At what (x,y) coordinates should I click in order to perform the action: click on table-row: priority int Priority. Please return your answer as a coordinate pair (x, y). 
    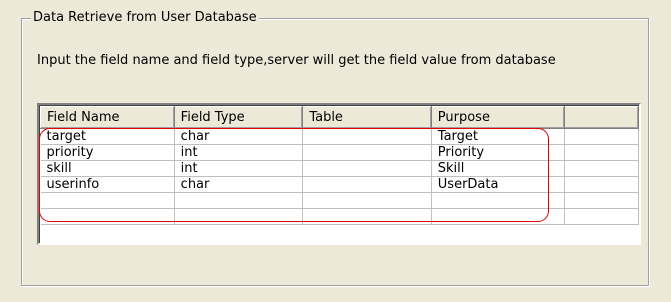
    Looking at the image, I should click on (339, 152).